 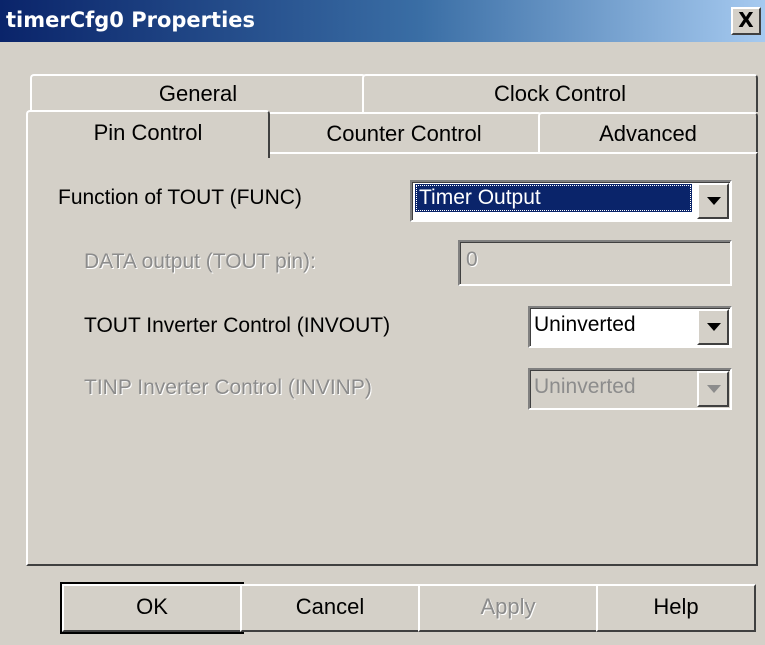 I want to click on help-button: Help, so click(x=676, y=608).